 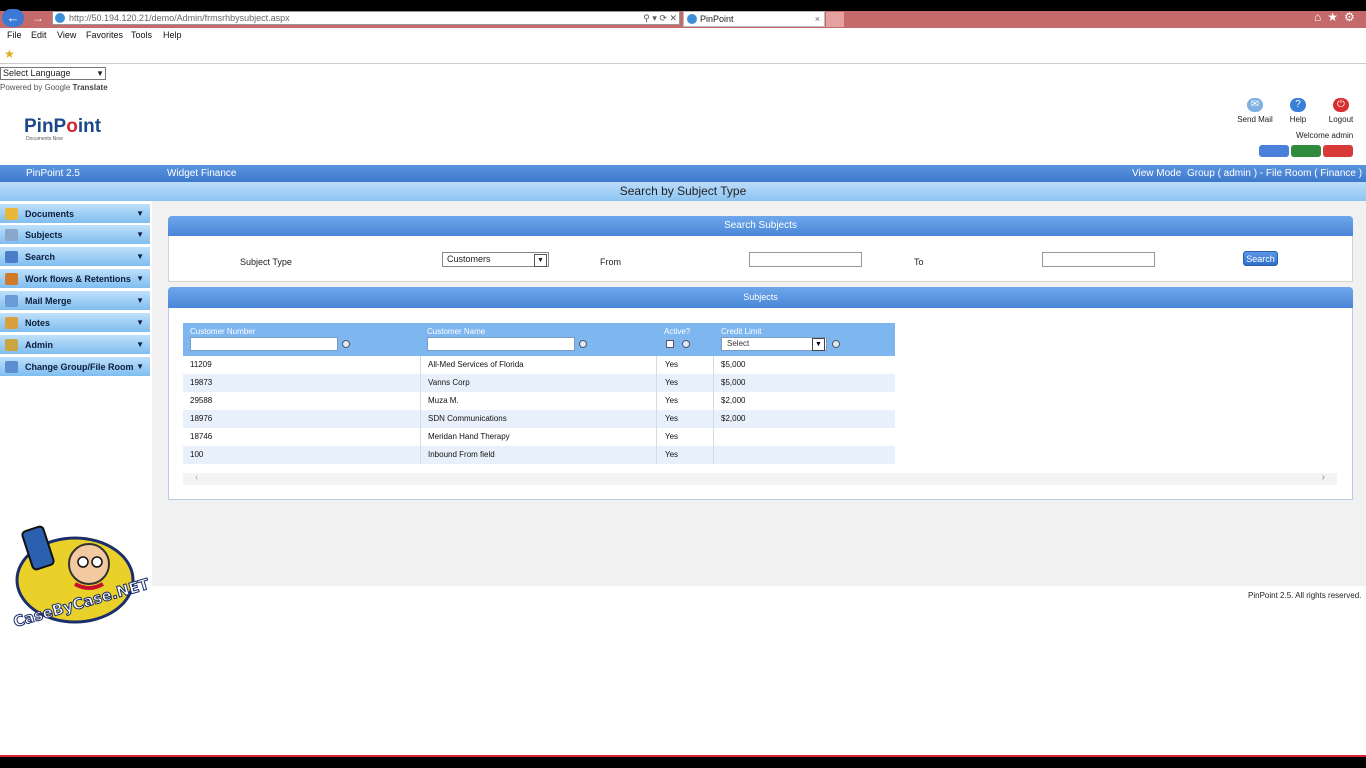 I want to click on sidebar-item-search: Search ▼, so click(x=75, y=257).